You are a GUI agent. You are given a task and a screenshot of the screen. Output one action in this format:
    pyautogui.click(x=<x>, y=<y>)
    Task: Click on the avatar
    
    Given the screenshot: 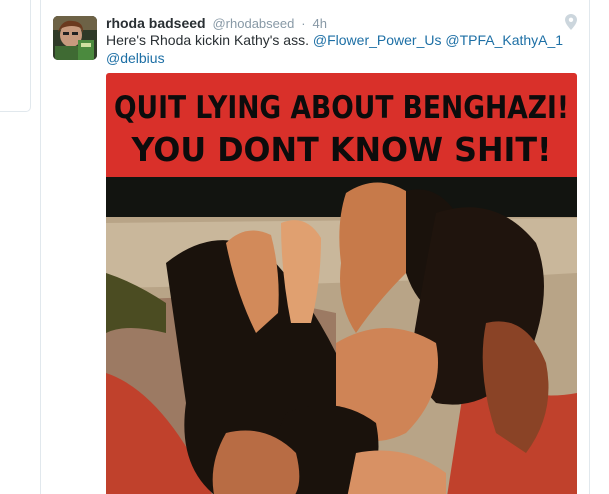 What is the action you would take?
    pyautogui.click(x=75, y=38)
    